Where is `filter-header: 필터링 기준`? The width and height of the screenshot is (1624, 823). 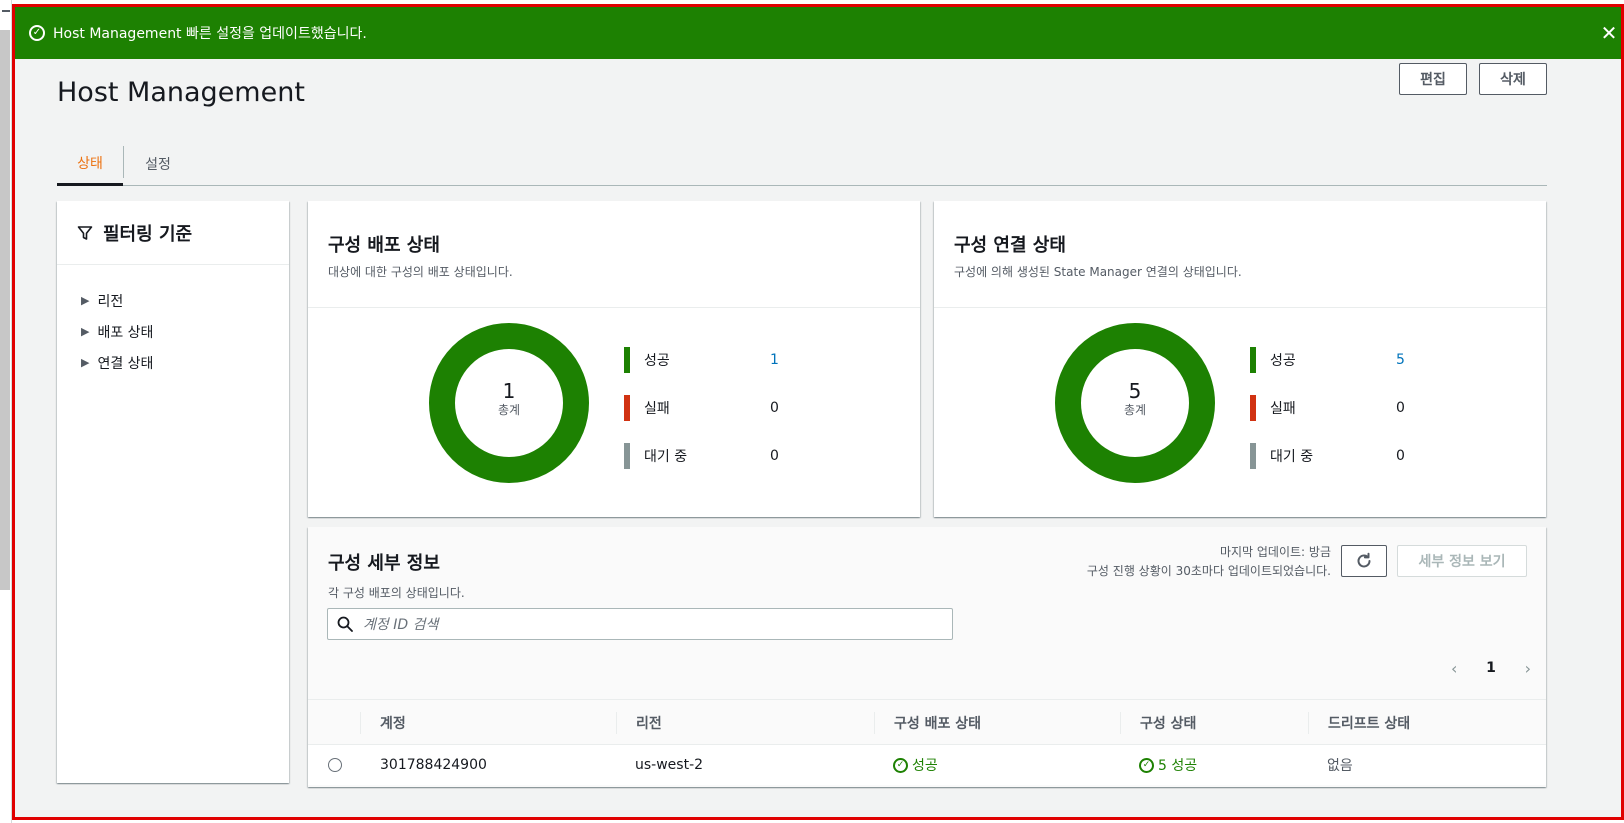 filter-header: 필터링 기준 is located at coordinates (173, 233).